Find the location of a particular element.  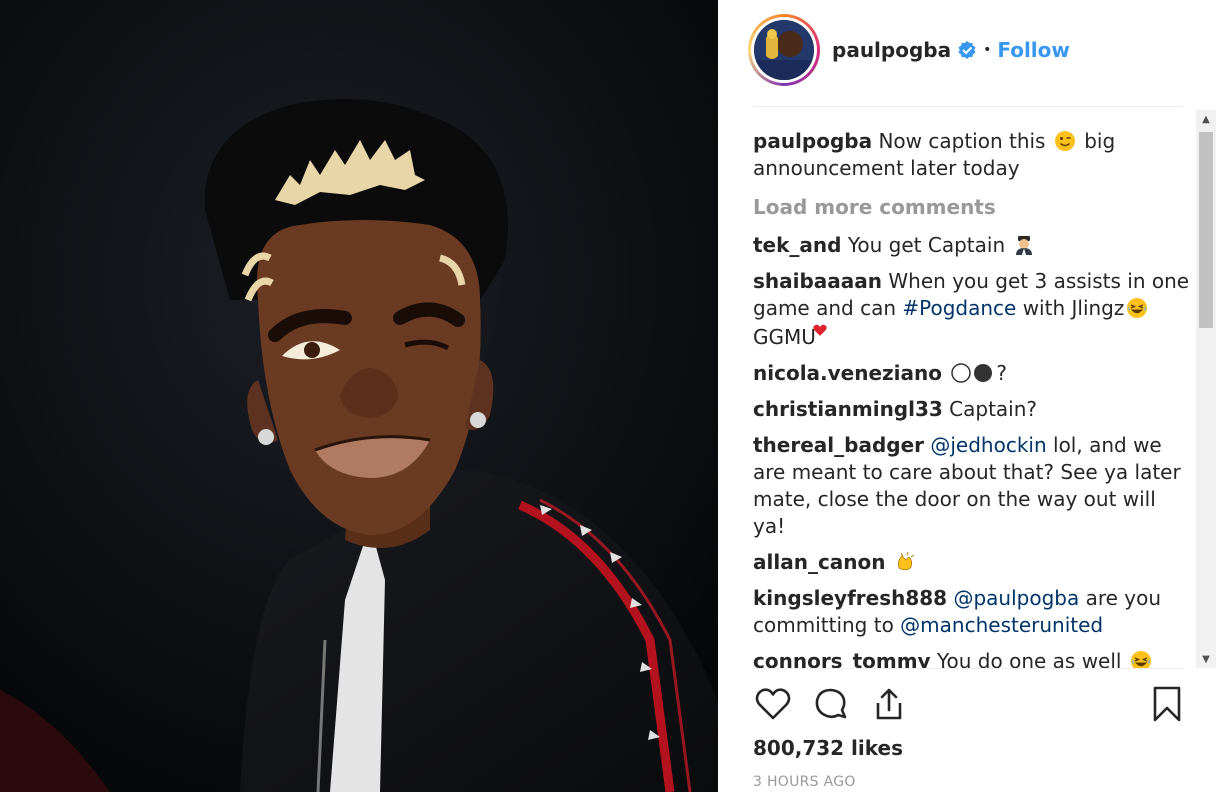

comment-username: allan_canon is located at coordinates (819, 562).